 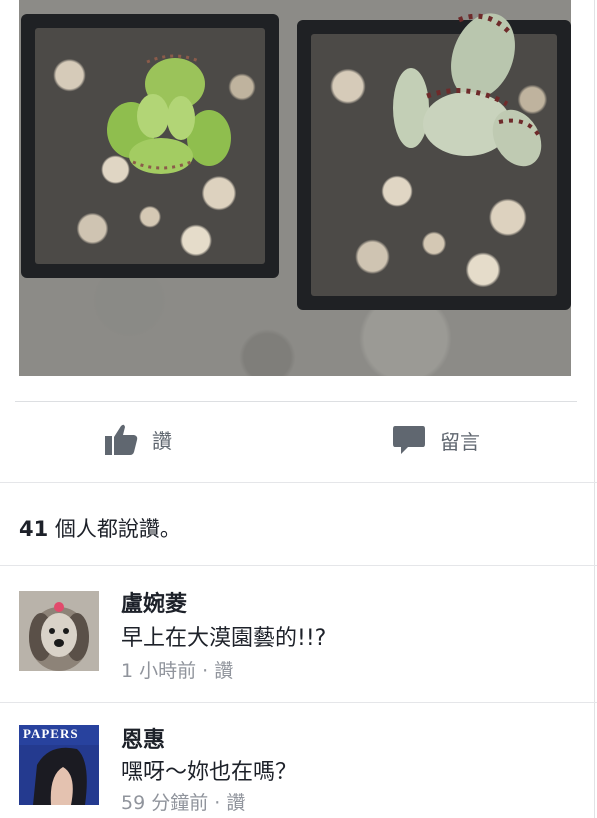 What do you see at coordinates (467, 90) in the screenshot?
I see `right-succulent` at bounding box center [467, 90].